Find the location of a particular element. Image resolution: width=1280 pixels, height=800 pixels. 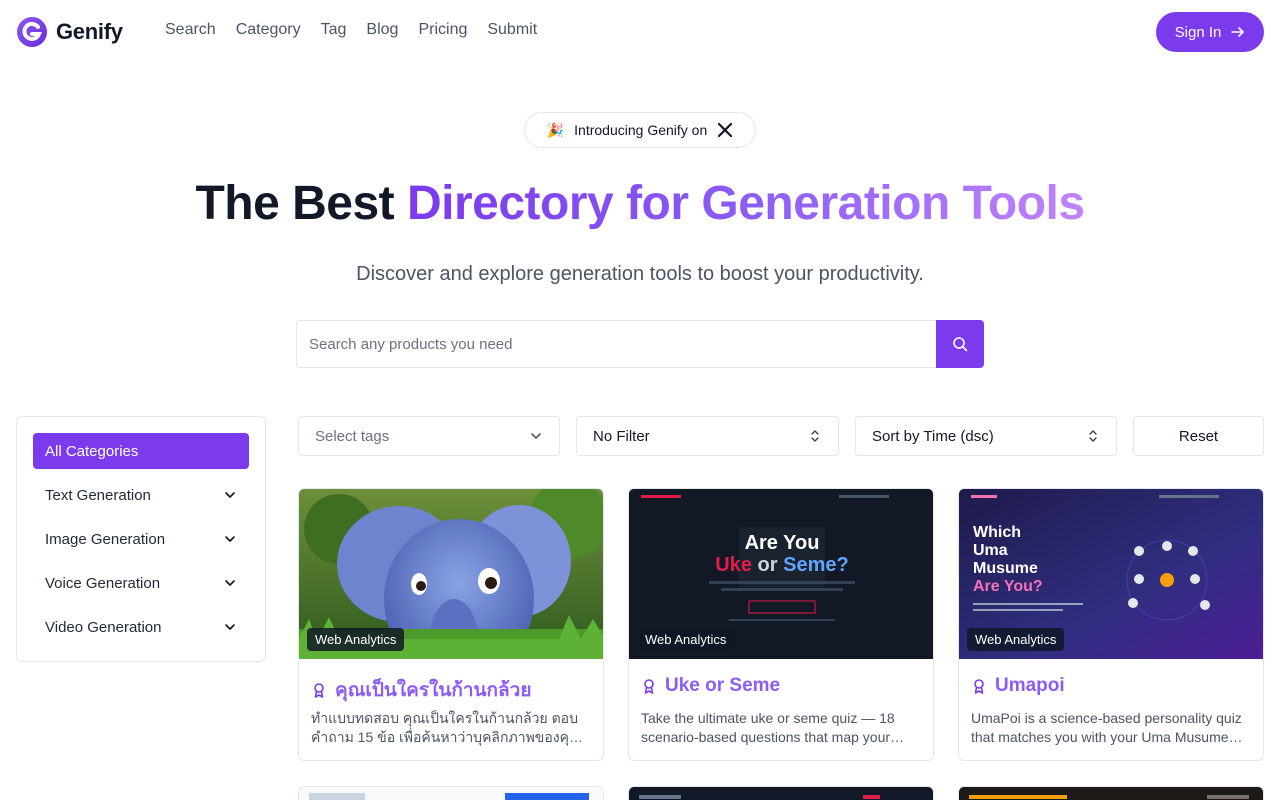

hero-title-plain: The Best is located at coordinates (301, 203).